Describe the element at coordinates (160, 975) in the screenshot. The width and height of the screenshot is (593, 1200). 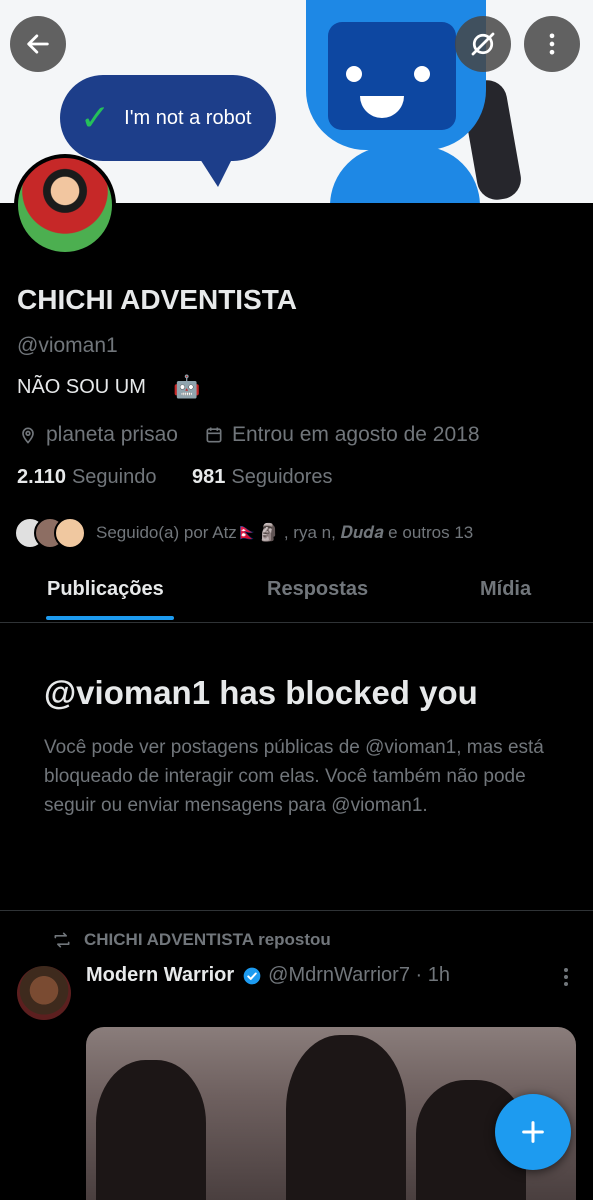
I see `tweet-author-name: Modern Warrior` at that location.